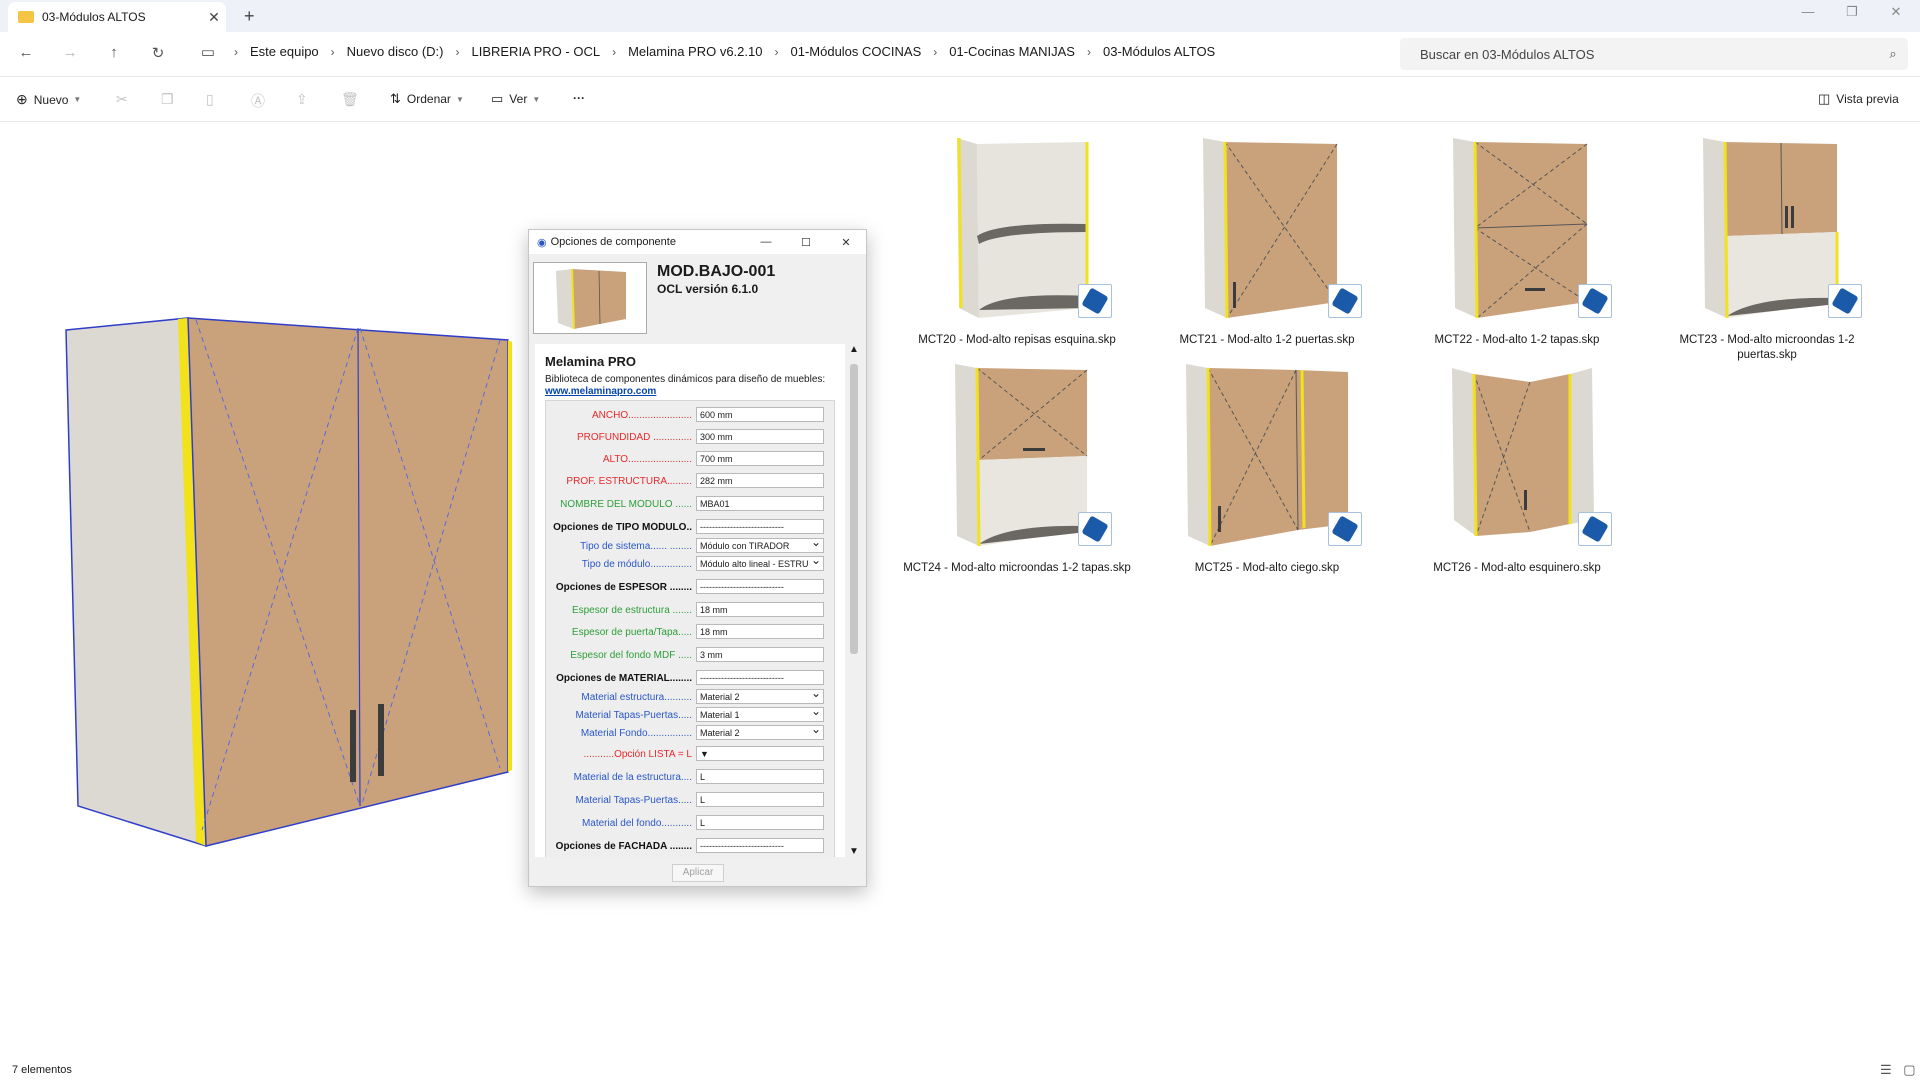 The image size is (1920, 1080). Describe the element at coordinates (1517, 468) in the screenshot. I see `file-item: MCT26 - Mod-alto esquinero.skp` at that location.